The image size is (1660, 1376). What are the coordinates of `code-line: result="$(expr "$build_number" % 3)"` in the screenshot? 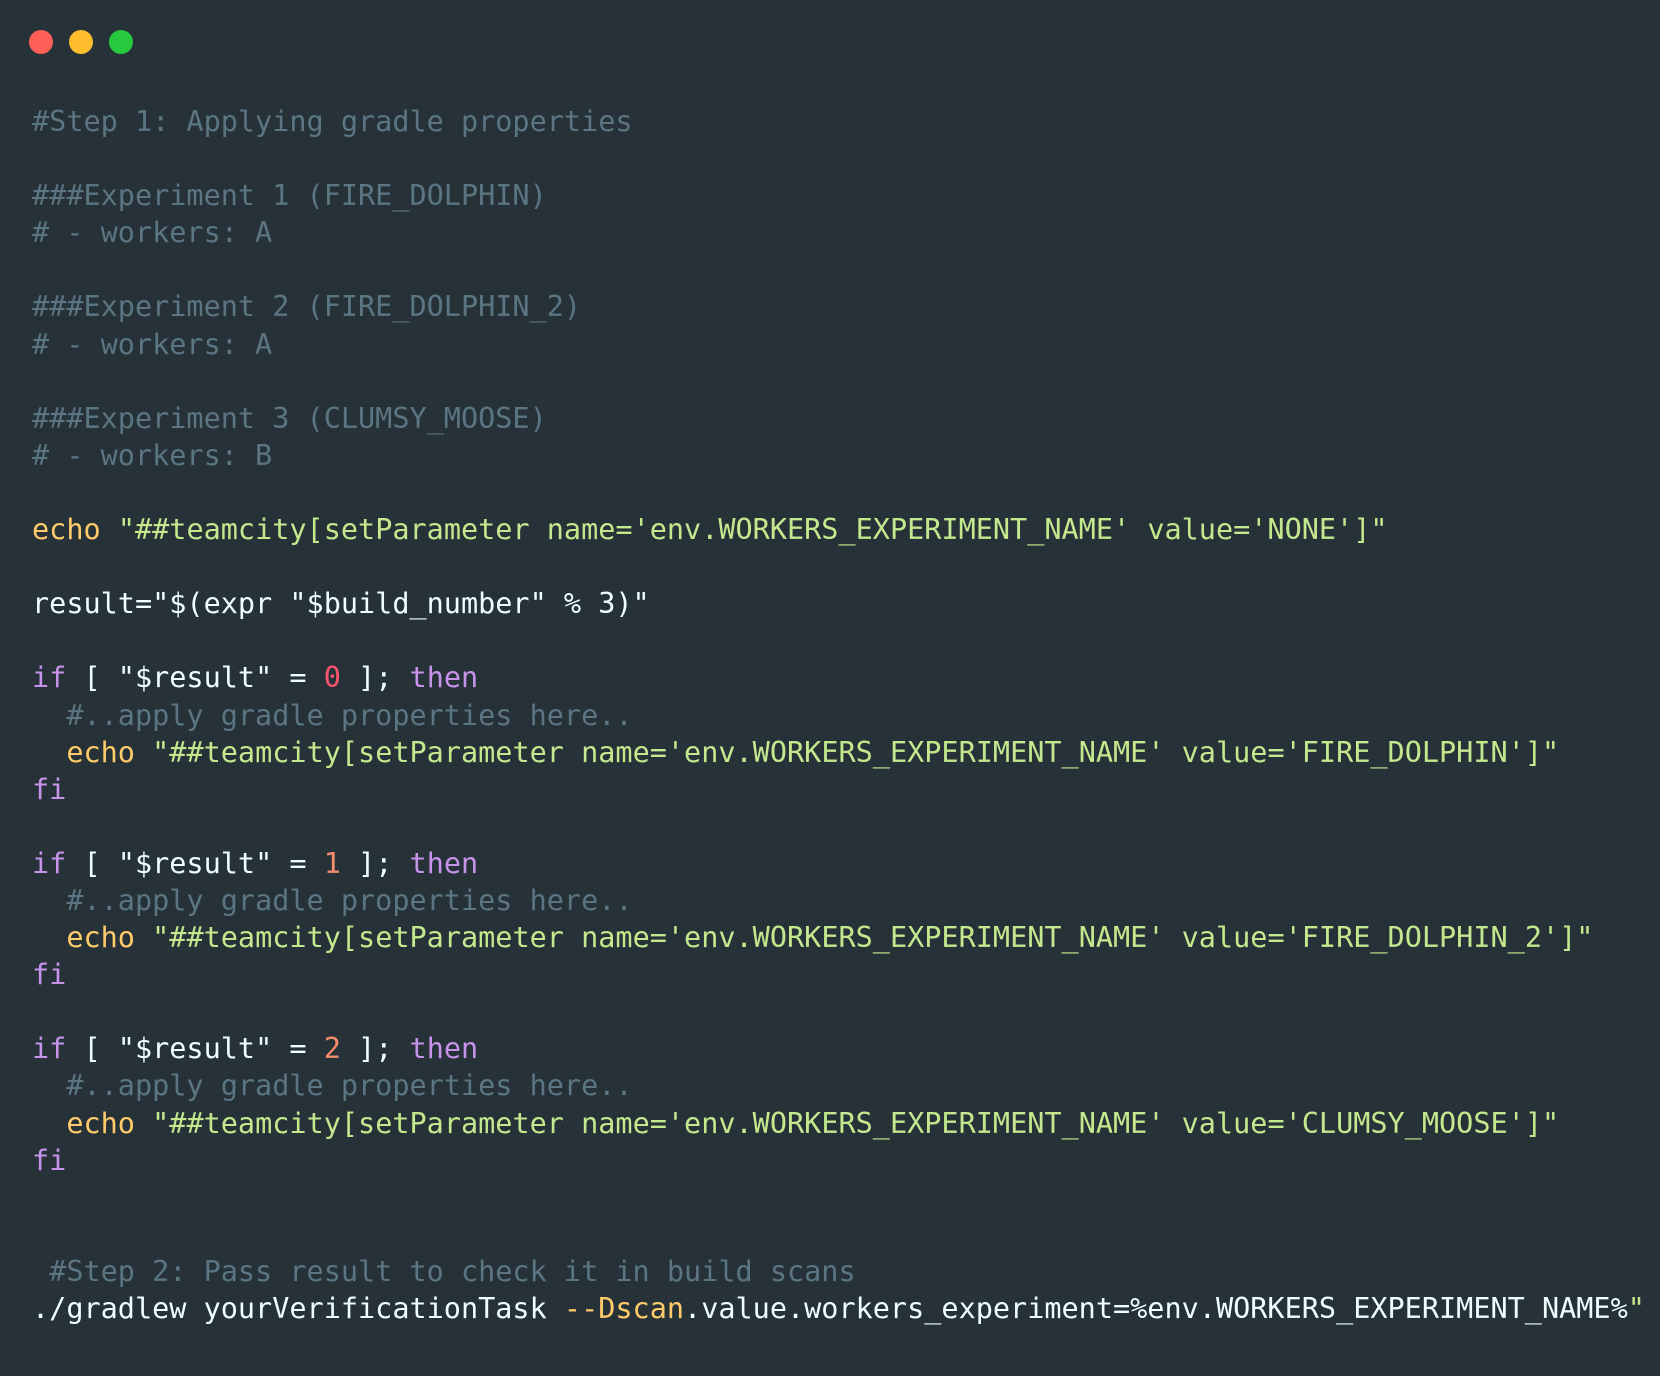 It's located at (838, 603).